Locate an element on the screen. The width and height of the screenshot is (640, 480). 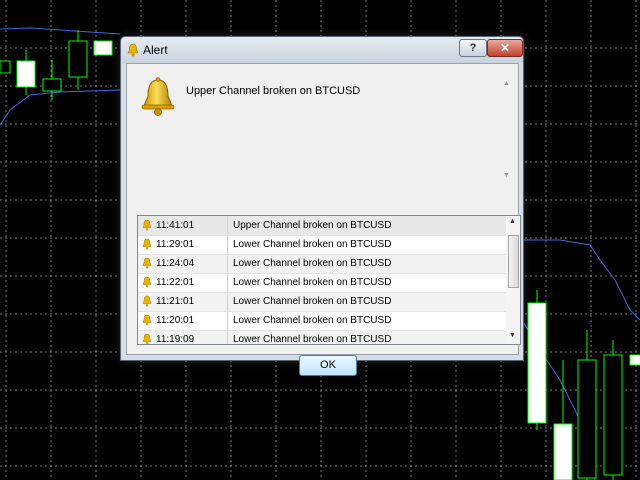
list-item: 11:29:01 Lower Channel broken on BTCUSD is located at coordinates (322, 245).